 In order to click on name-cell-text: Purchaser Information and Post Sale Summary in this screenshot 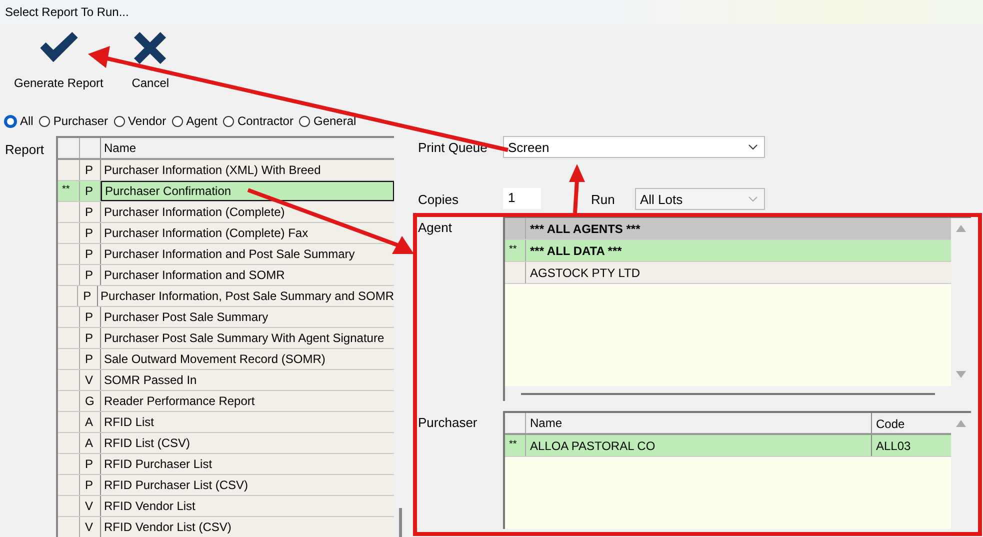, I will do `click(229, 254)`.